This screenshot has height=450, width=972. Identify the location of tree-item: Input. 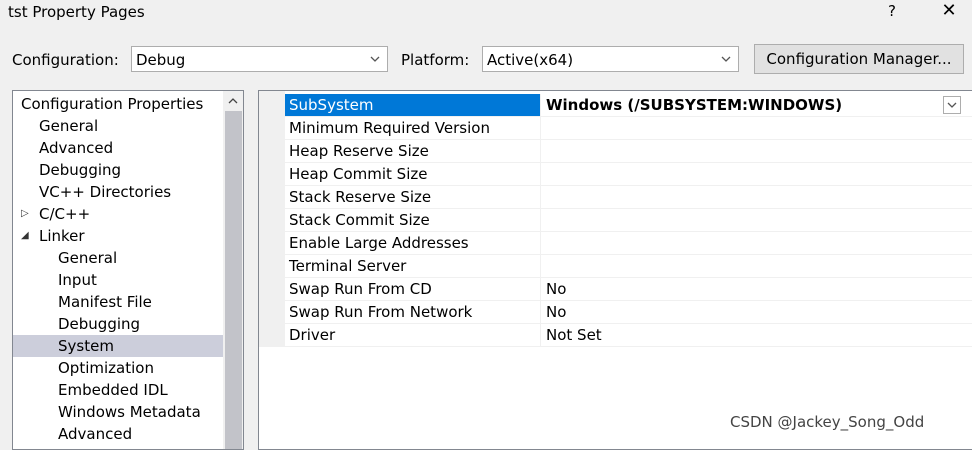
(118, 280).